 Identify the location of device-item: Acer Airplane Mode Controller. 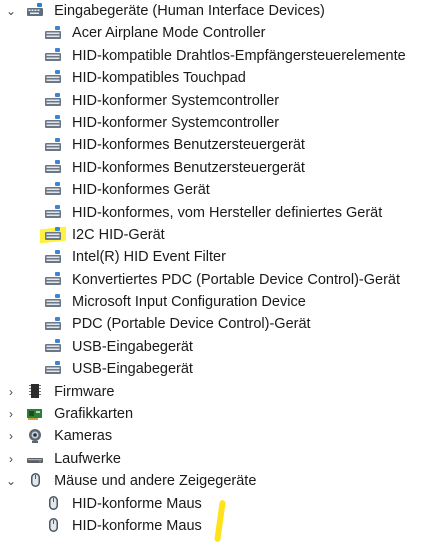
(221, 33).